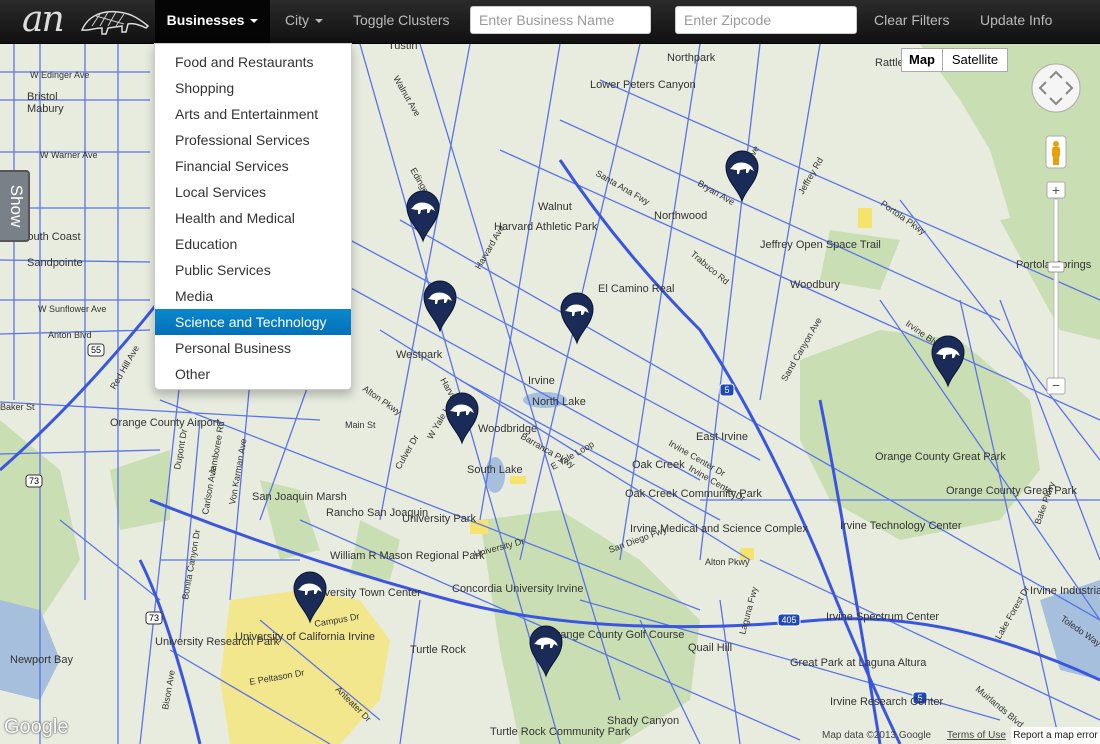  What do you see at coordinates (55, 263) in the screenshot?
I see `map-label: Sandpointe` at bounding box center [55, 263].